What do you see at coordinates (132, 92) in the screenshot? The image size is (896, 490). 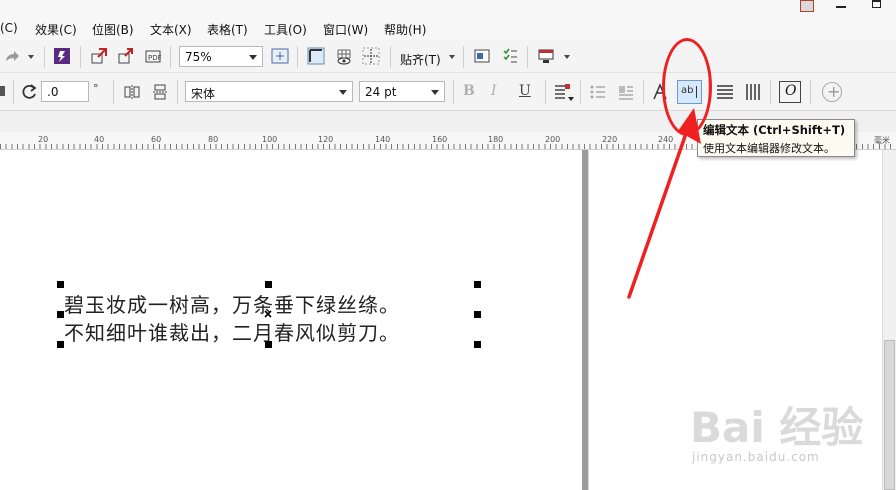 I see `mirror-horizontal-icon` at bounding box center [132, 92].